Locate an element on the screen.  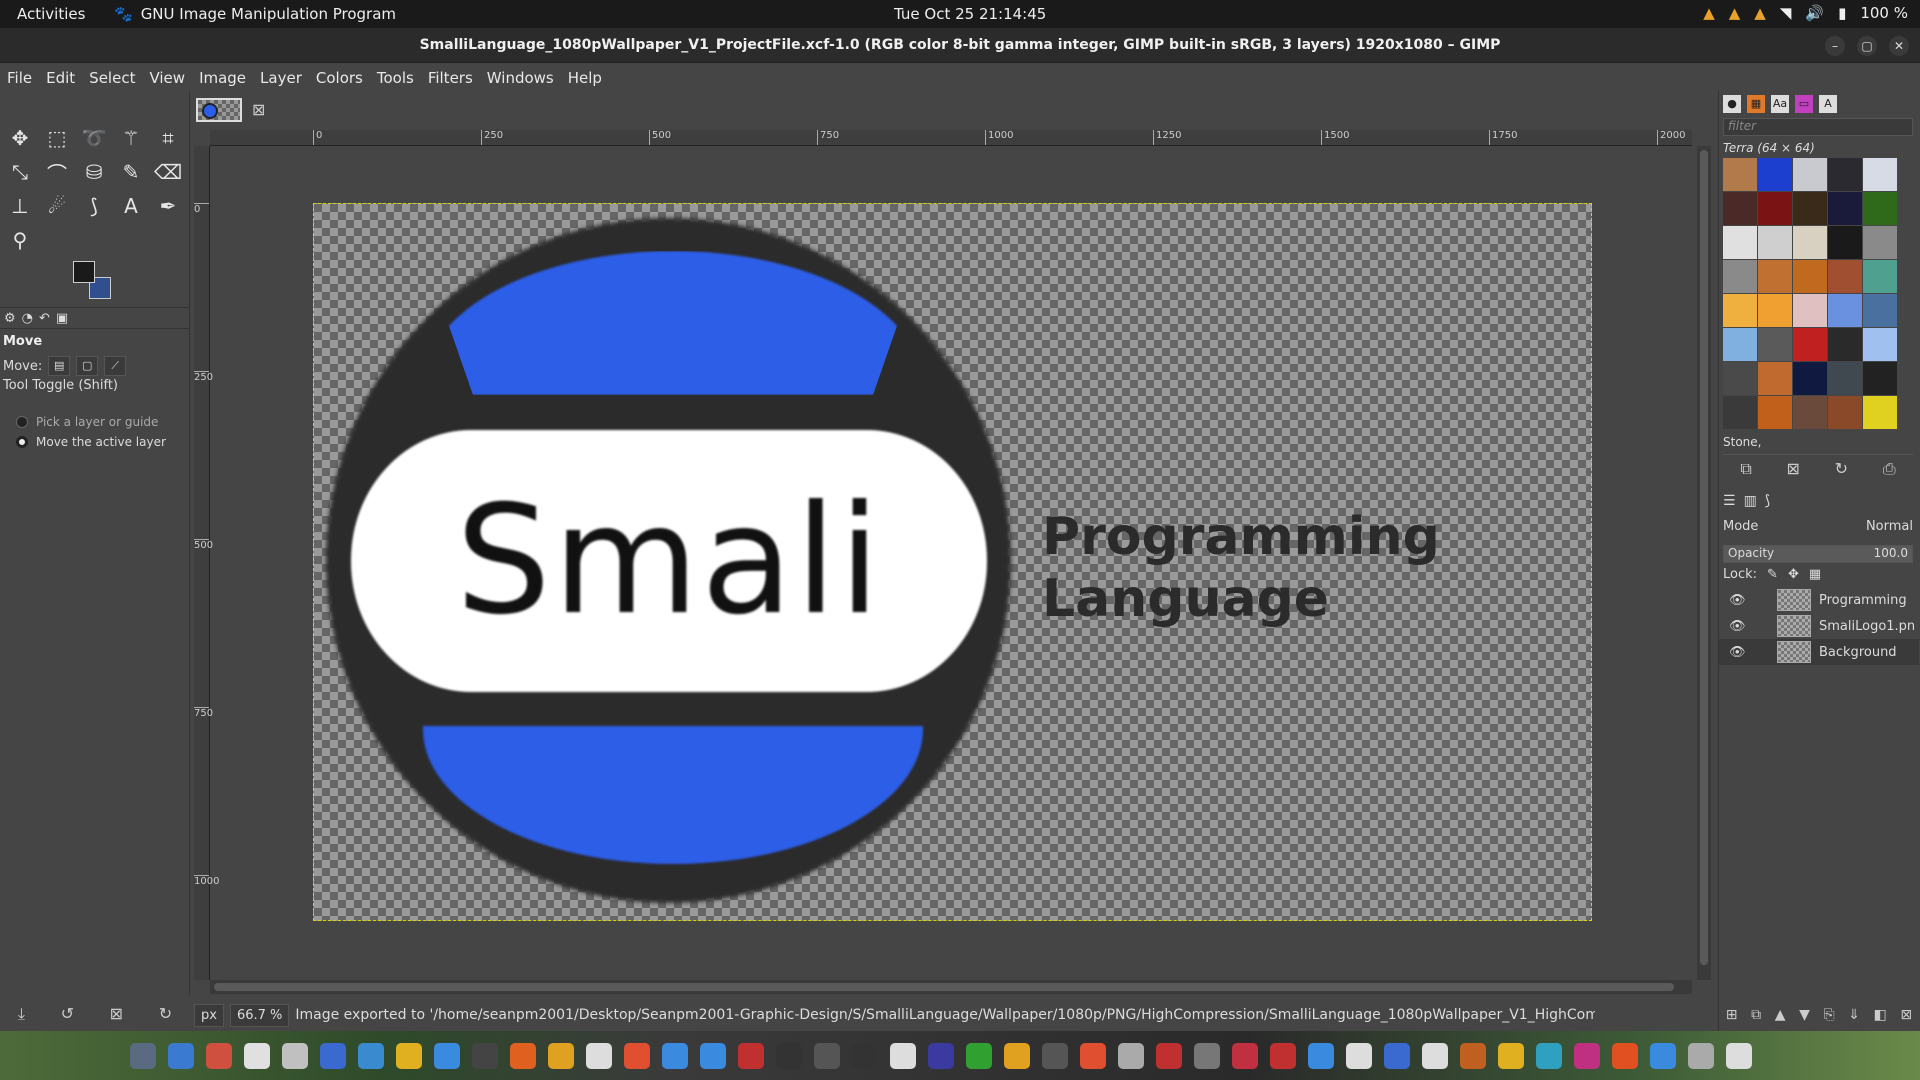
channels-tab-icon: ▥ is located at coordinates (1750, 501).